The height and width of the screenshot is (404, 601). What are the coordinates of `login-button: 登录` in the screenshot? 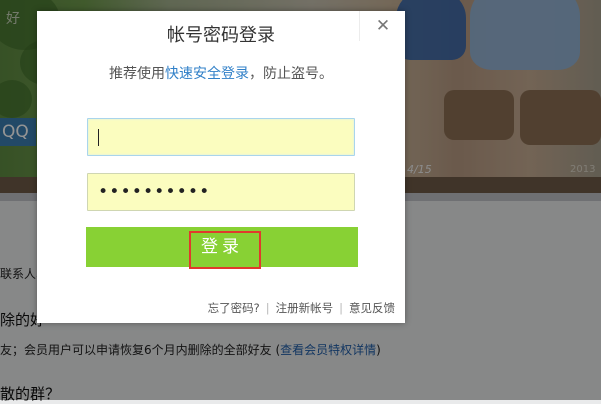 It's located at (222, 247).